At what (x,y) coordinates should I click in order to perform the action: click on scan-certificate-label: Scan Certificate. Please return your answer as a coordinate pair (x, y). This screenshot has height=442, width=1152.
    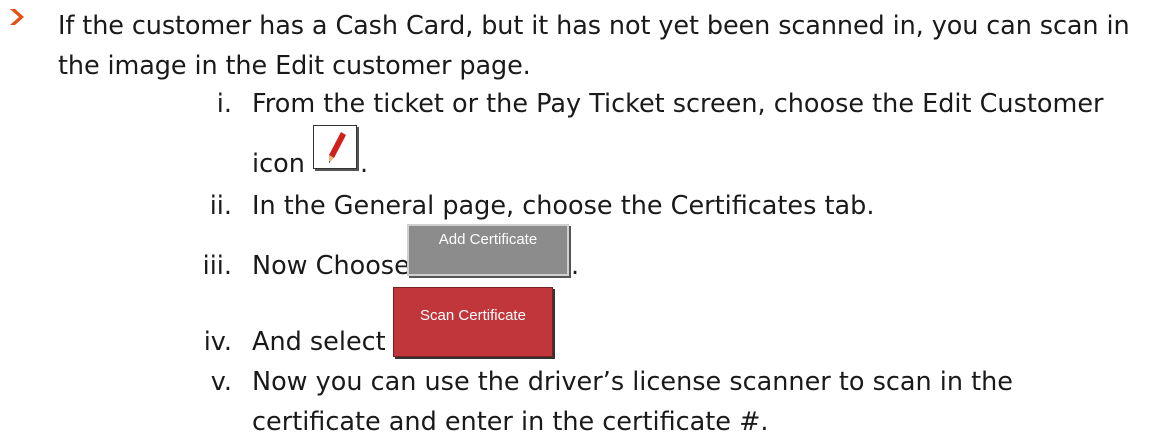
    Looking at the image, I should click on (473, 315).